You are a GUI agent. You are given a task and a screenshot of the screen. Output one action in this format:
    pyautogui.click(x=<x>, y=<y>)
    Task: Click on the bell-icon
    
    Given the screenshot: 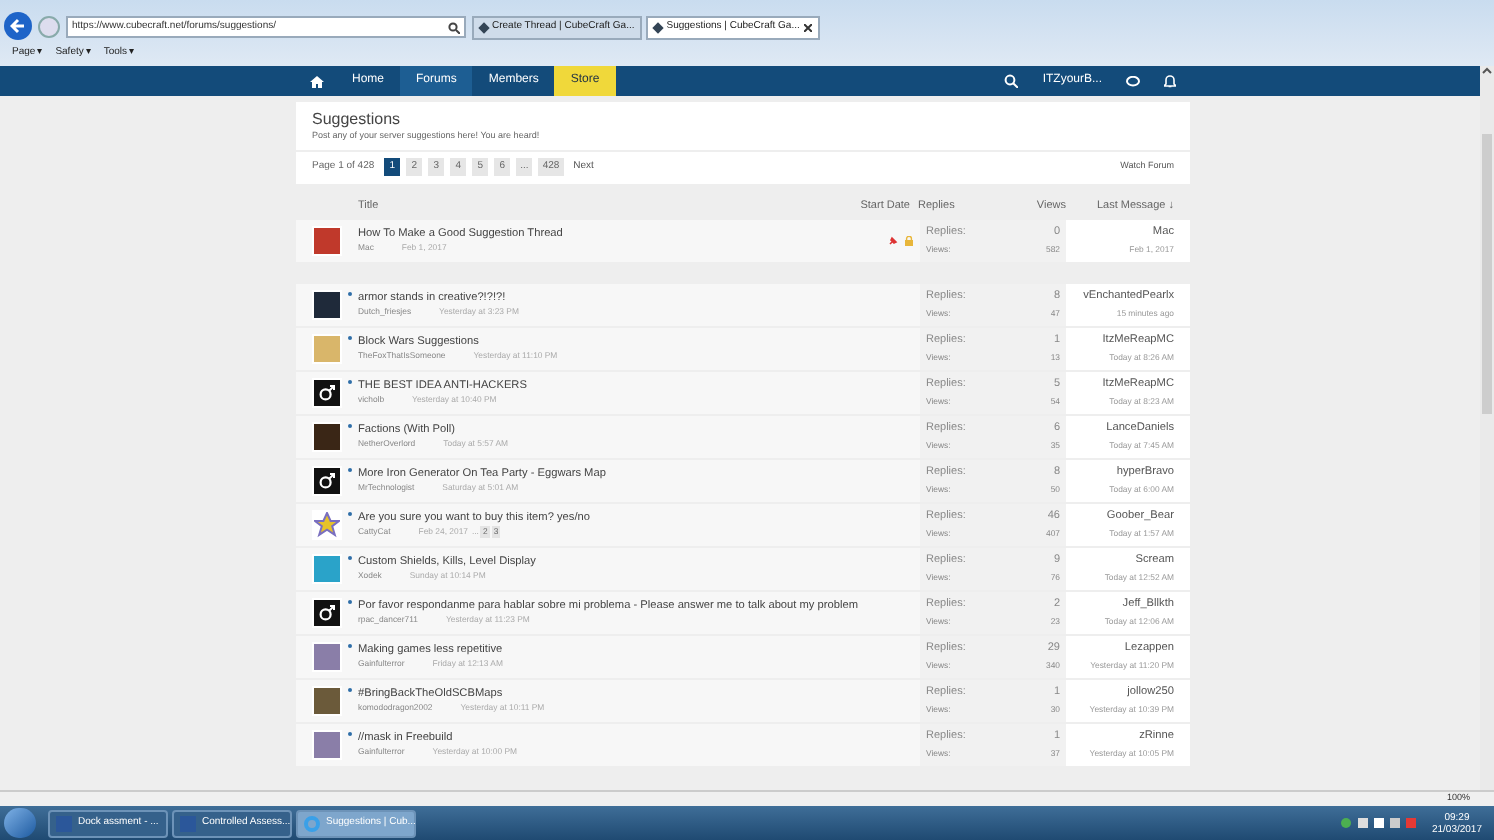 What is the action you would take?
    pyautogui.click(x=1170, y=81)
    